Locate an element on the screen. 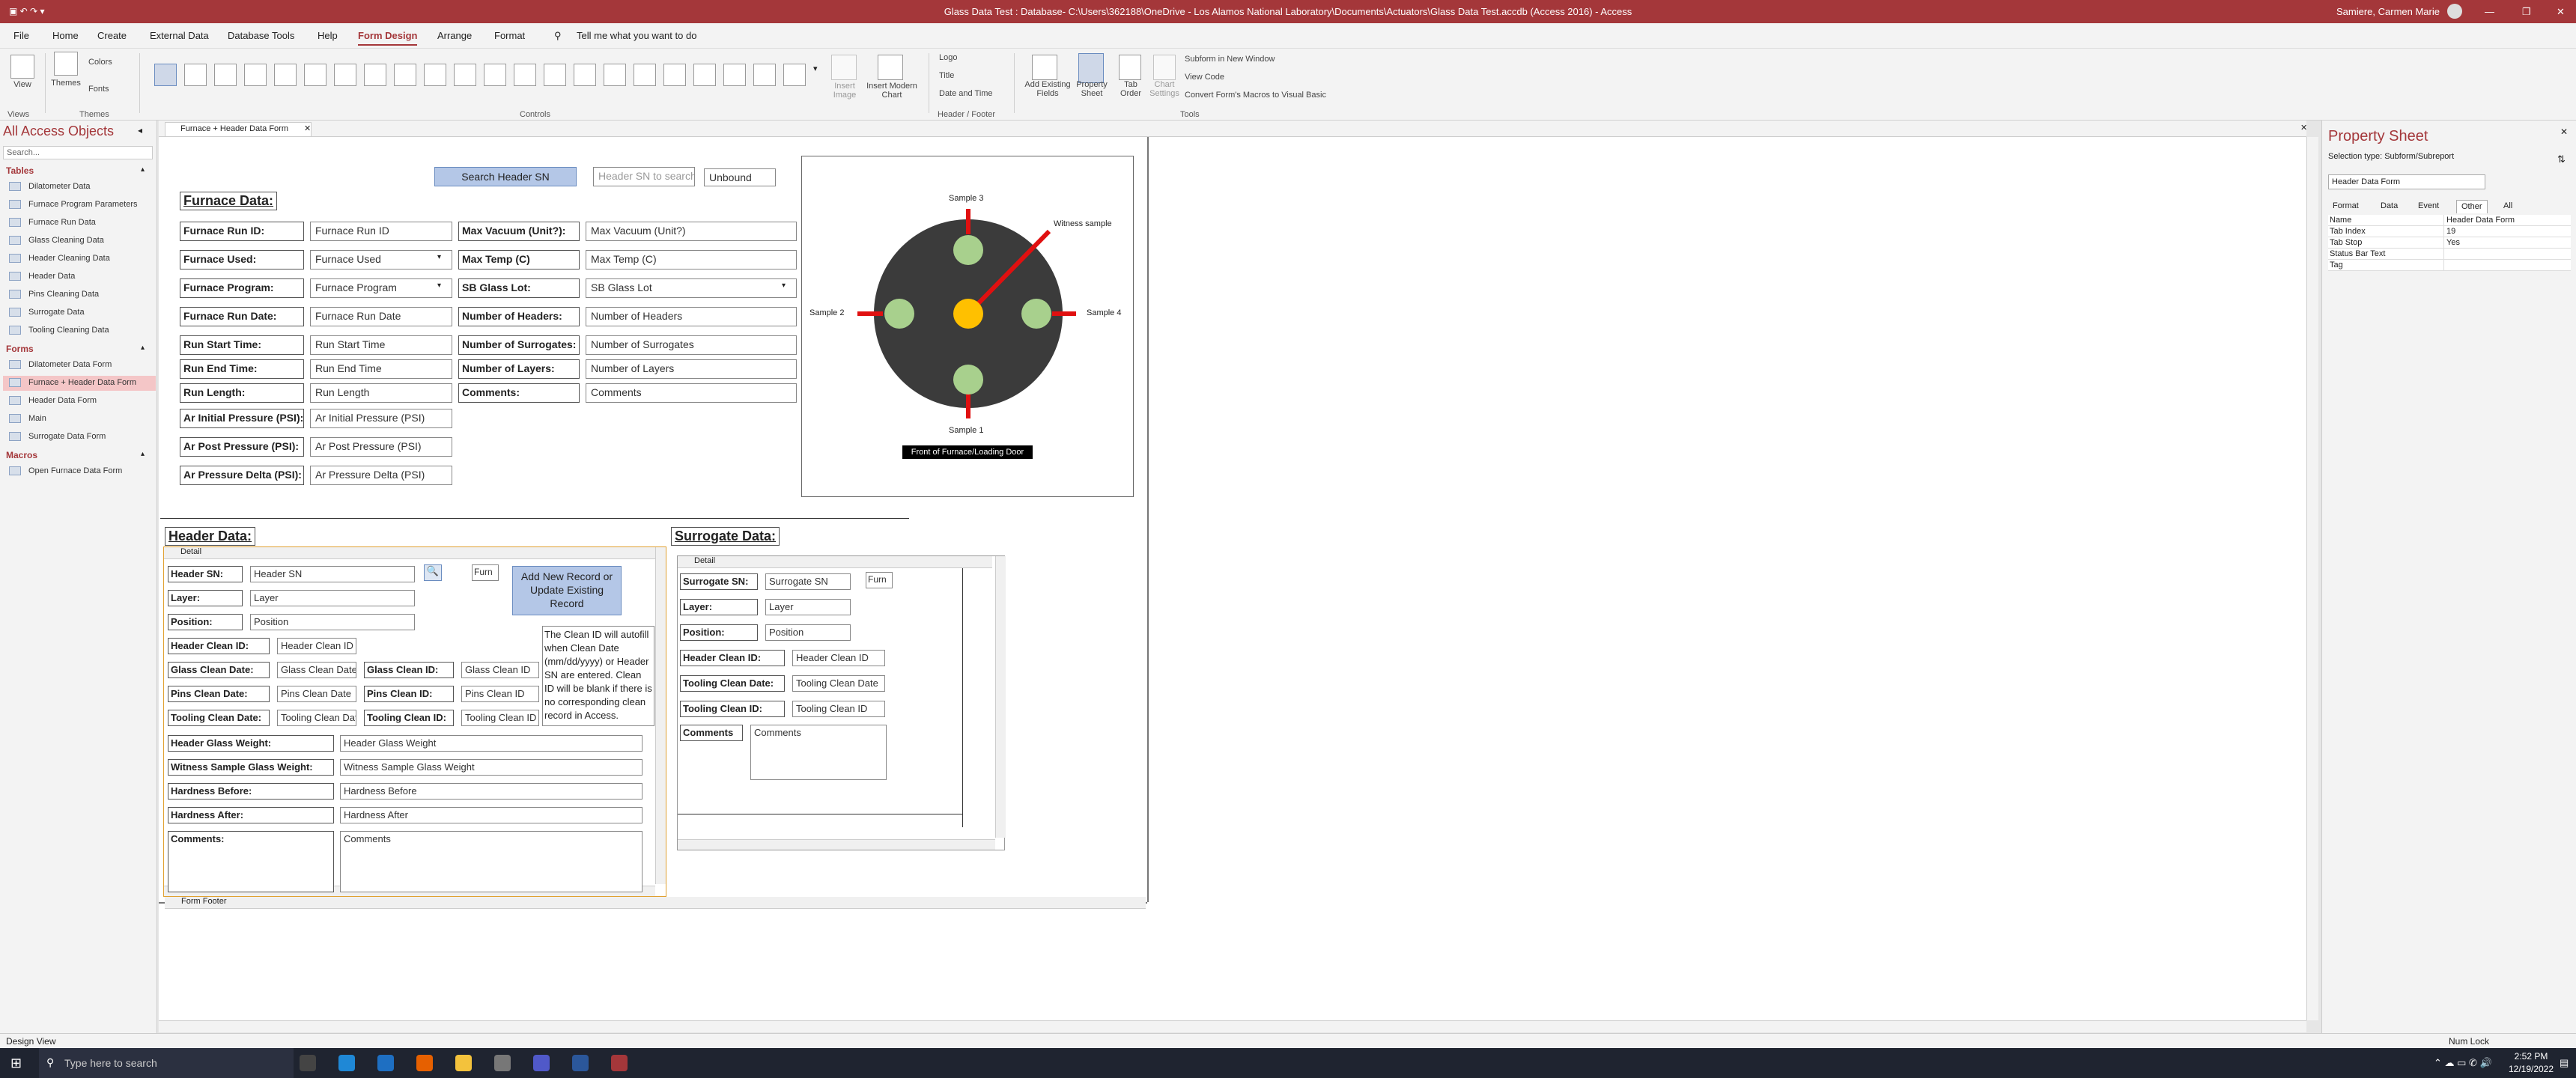 The height and width of the screenshot is (1078, 2576). menu-help: Help is located at coordinates (328, 35).